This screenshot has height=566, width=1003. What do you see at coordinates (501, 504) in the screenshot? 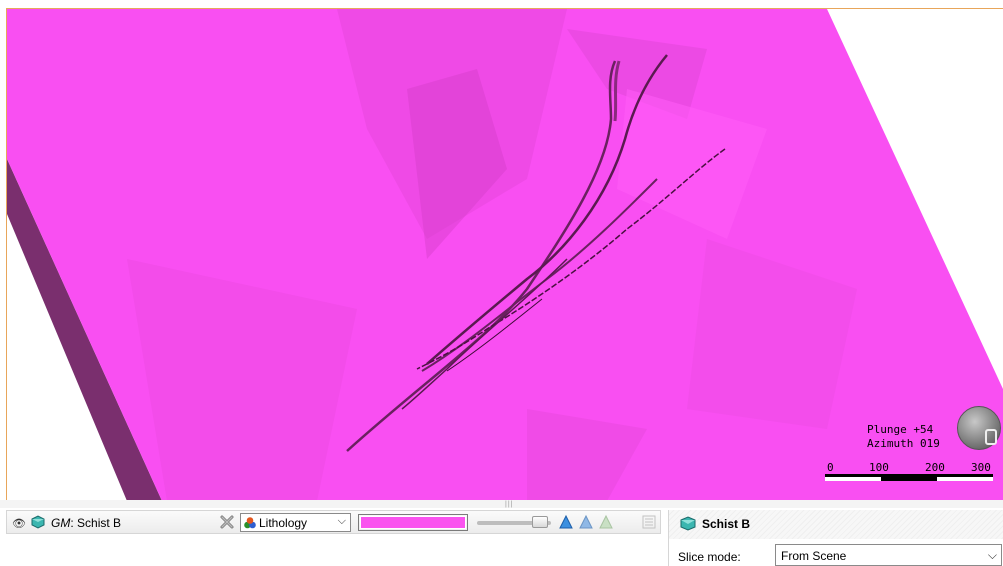
I see `panel-splitter: |||` at bounding box center [501, 504].